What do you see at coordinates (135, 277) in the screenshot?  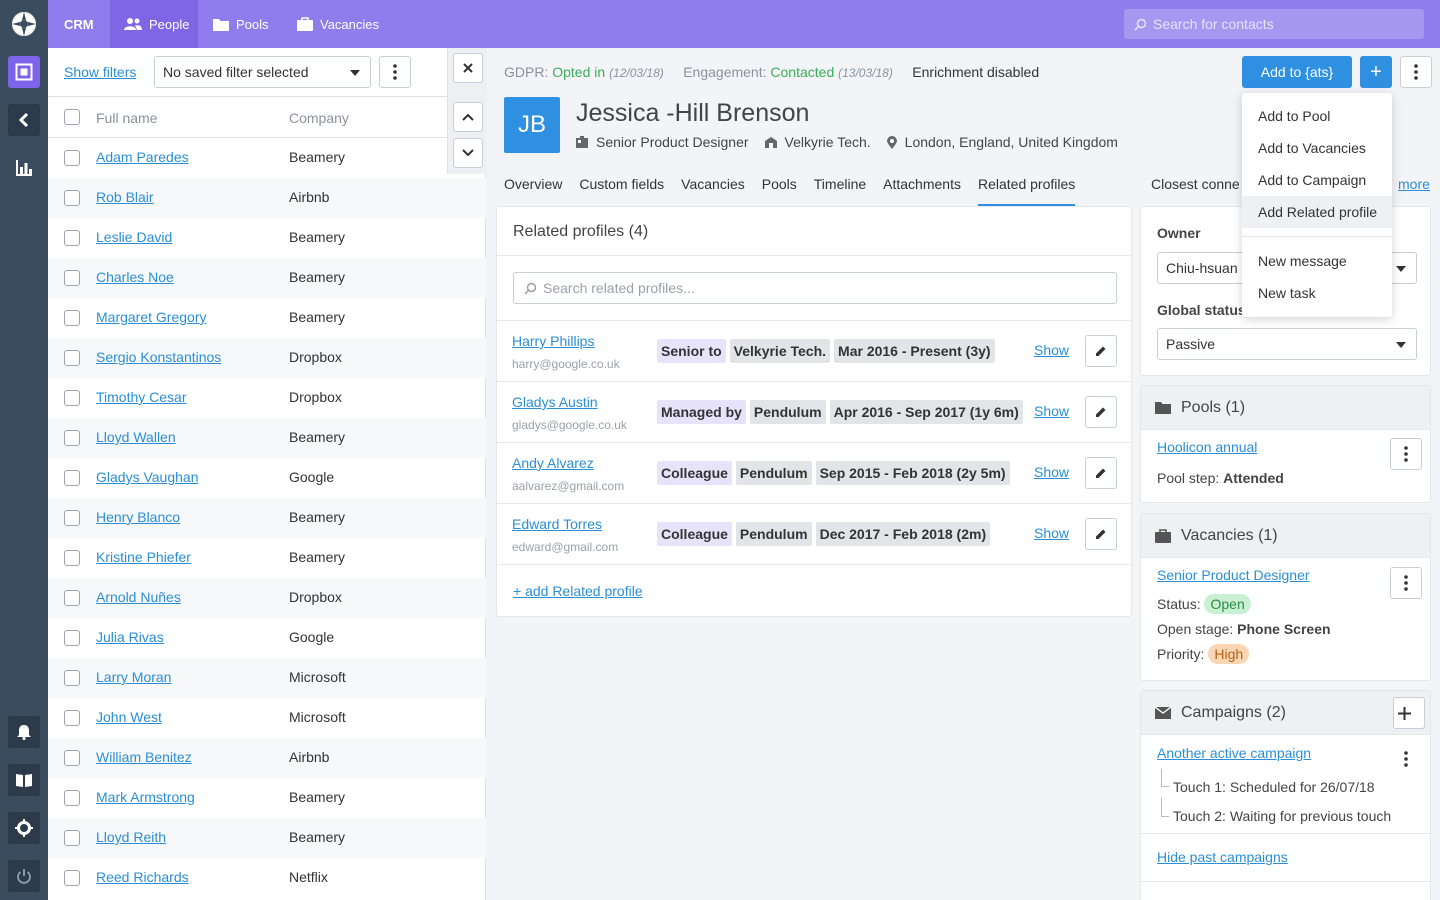 I see `contact-name-link: Charles Noe` at bounding box center [135, 277].